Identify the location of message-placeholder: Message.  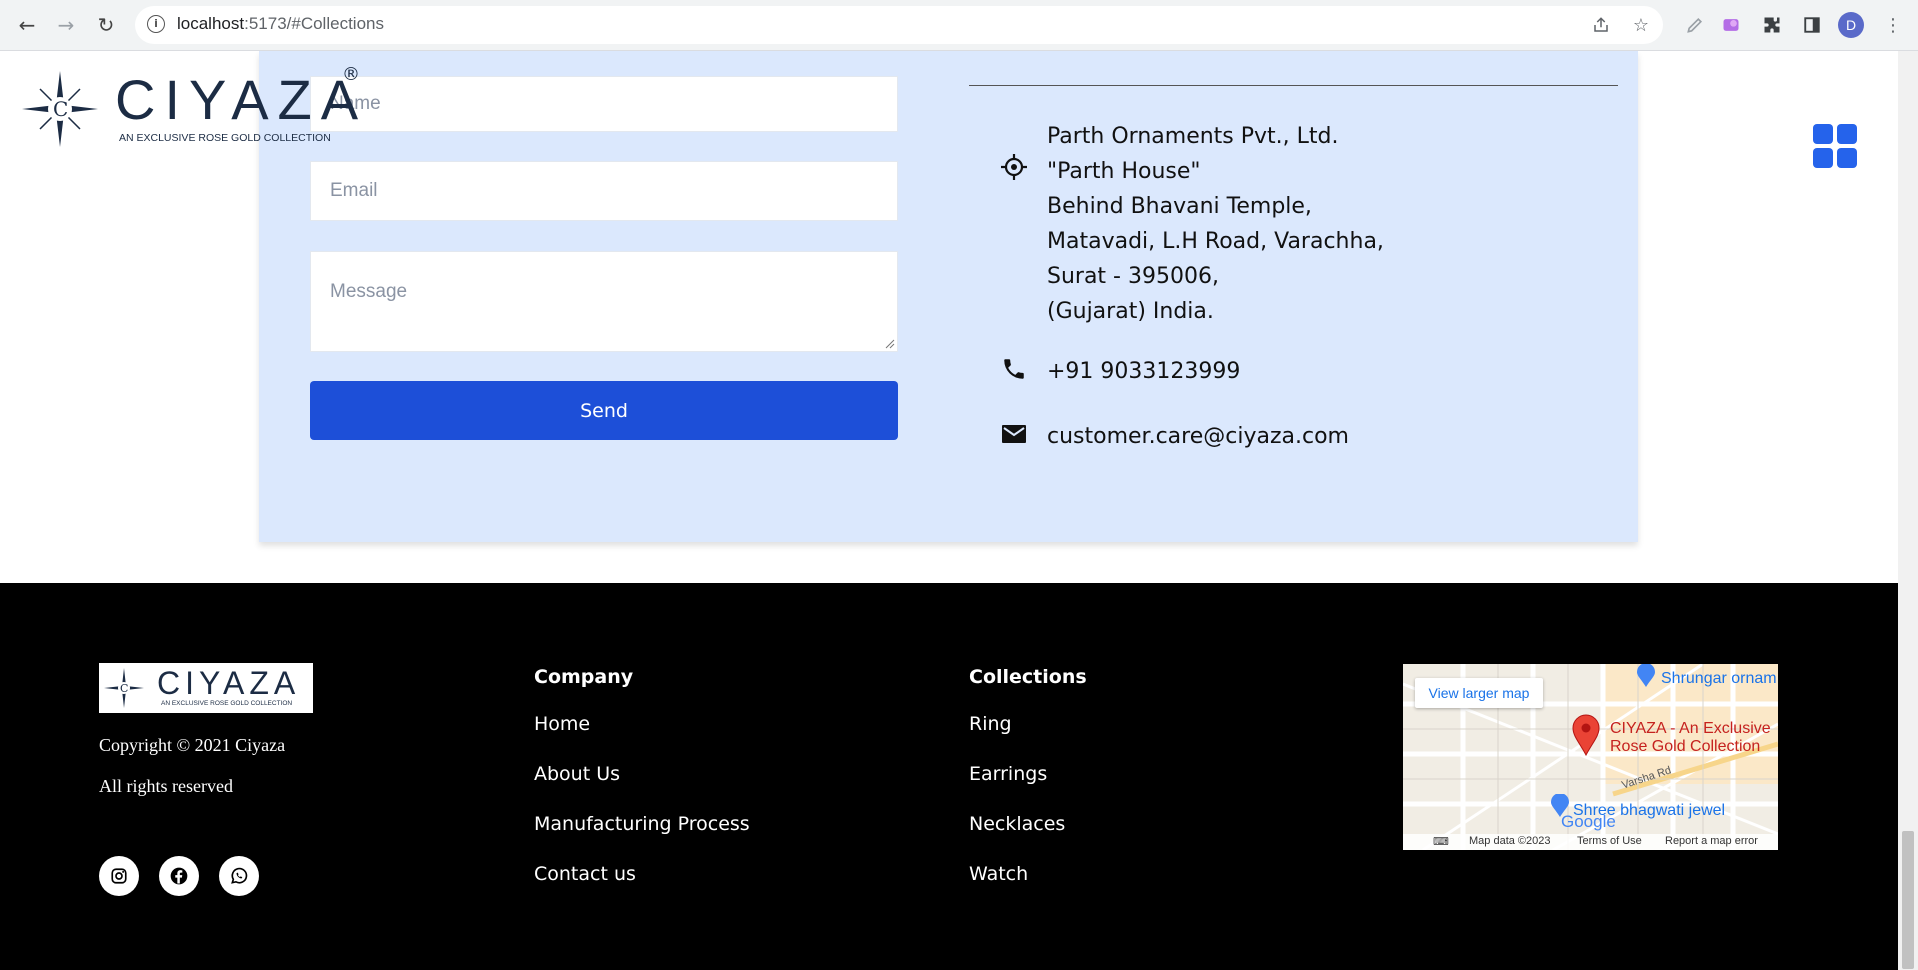
(369, 291).